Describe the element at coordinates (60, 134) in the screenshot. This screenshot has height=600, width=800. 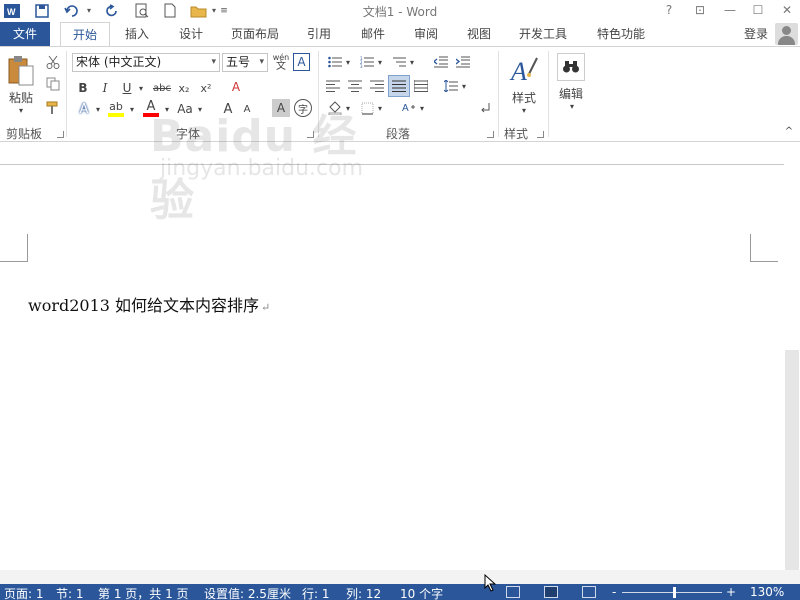
I see `clipboard-launcher-icon` at that location.